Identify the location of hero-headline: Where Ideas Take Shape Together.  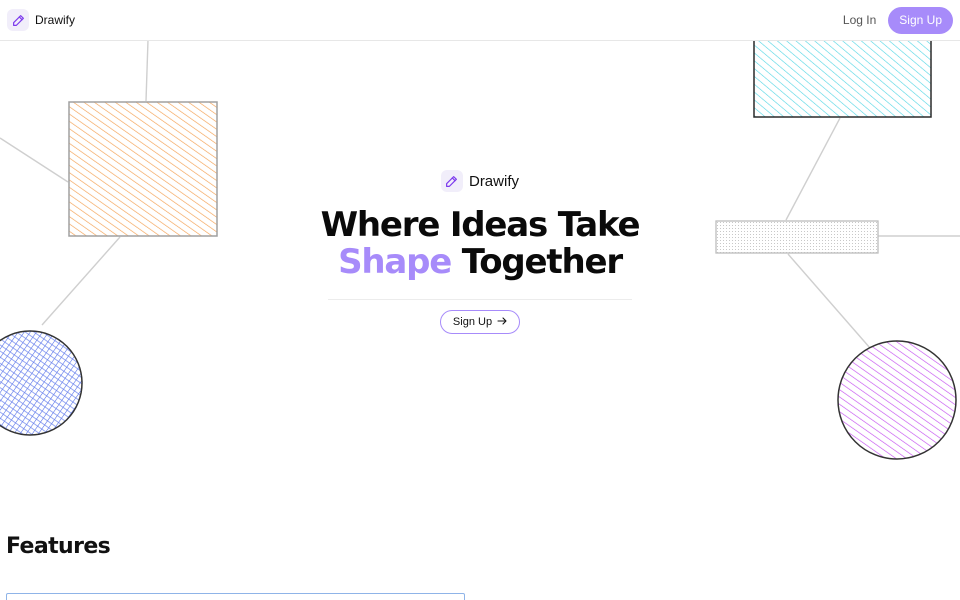
(480, 243).